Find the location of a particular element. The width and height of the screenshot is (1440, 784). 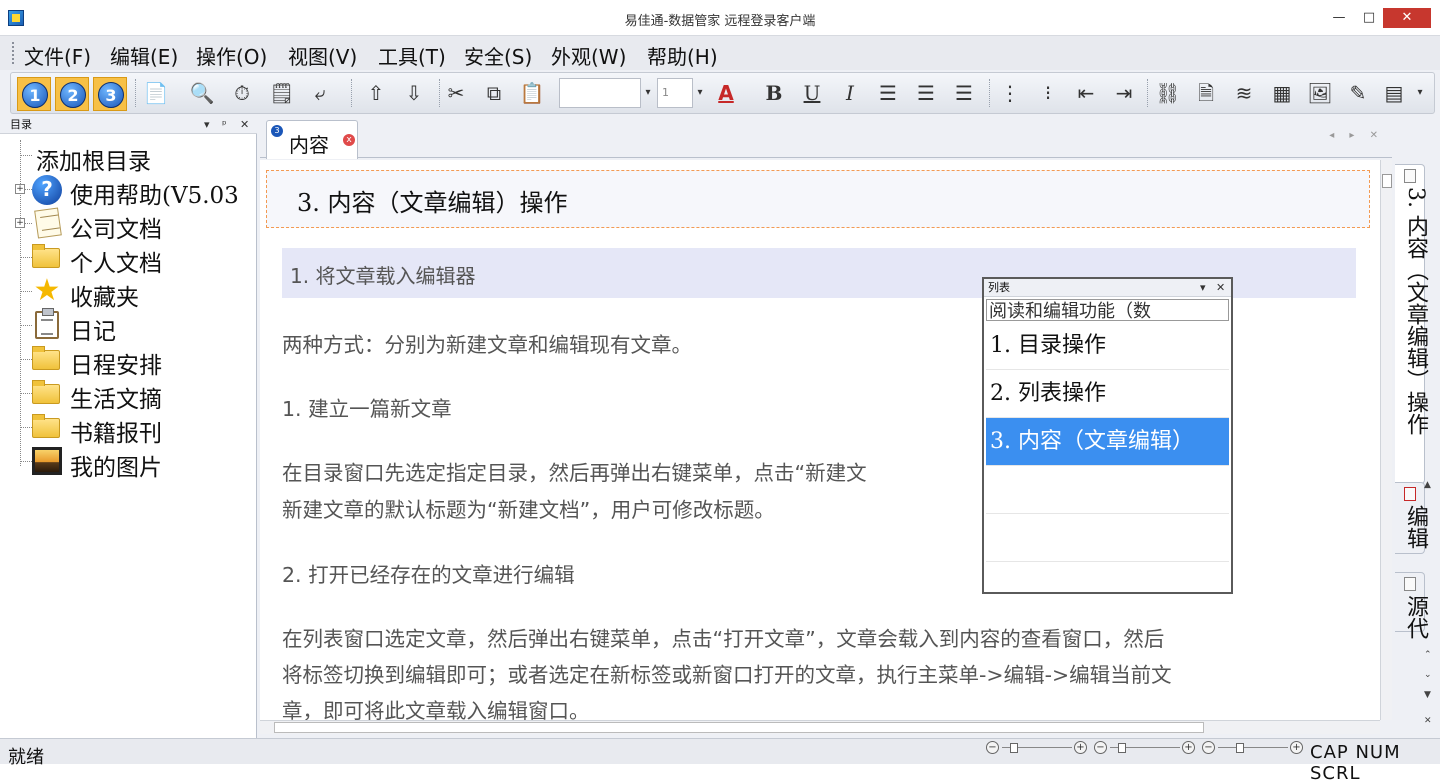

notes-icon: 🗒 is located at coordinates (282, 93).